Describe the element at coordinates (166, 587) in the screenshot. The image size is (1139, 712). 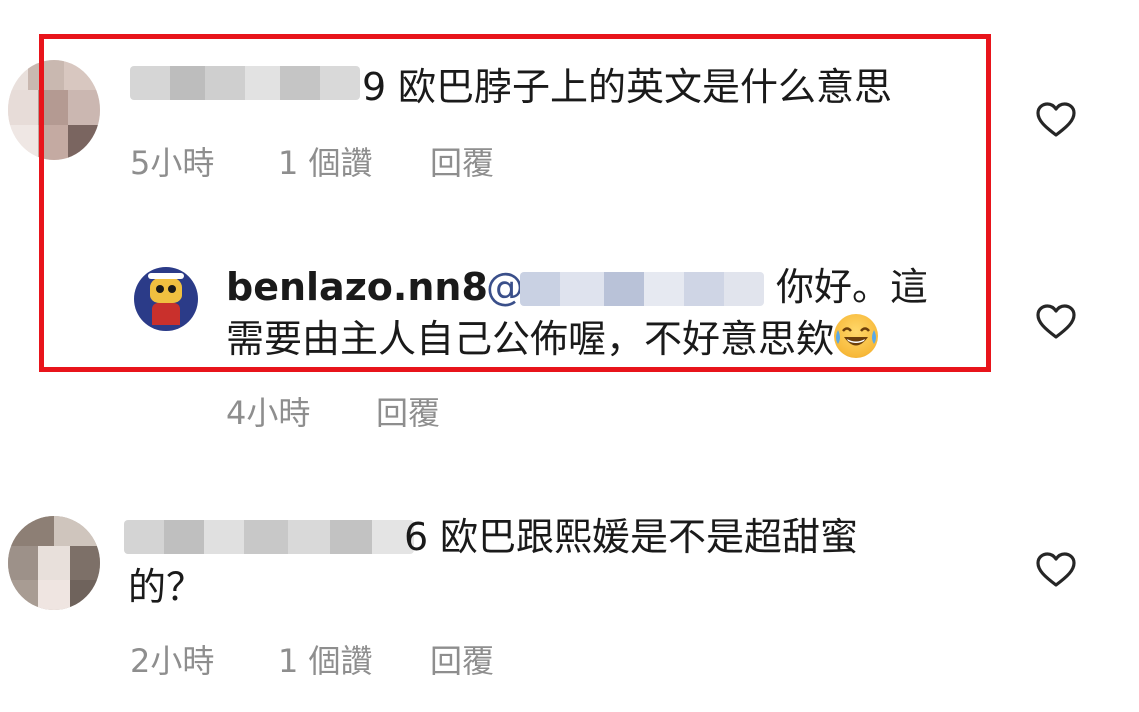
I see `comment-text-line2: 的？` at that location.